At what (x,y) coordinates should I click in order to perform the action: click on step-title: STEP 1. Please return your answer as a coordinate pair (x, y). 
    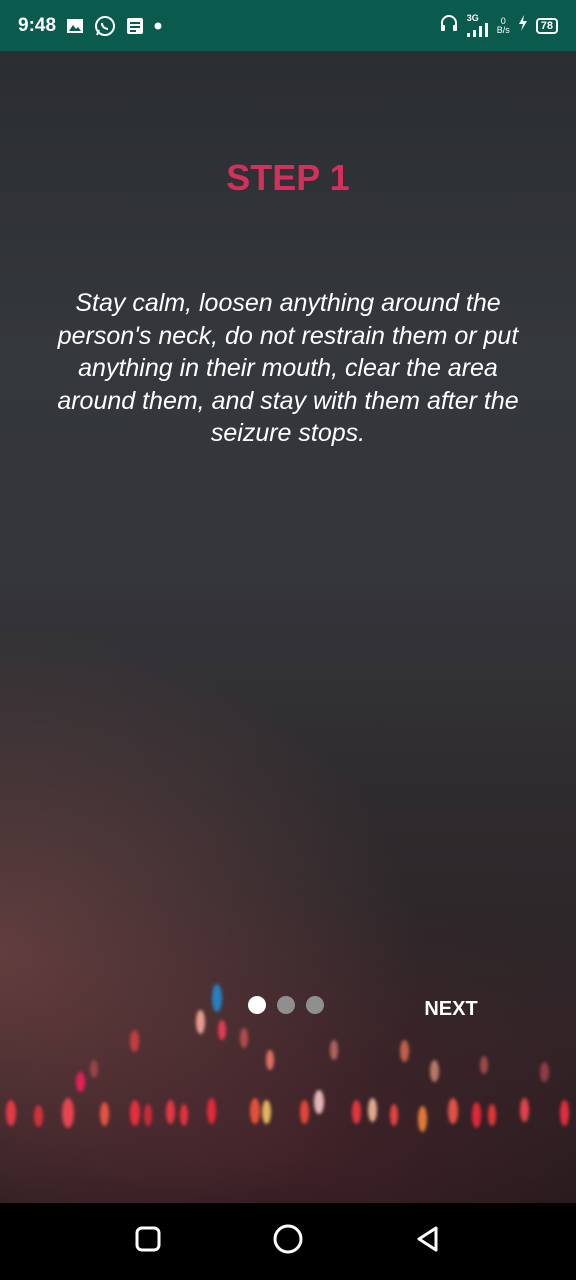
    Looking at the image, I should click on (288, 177).